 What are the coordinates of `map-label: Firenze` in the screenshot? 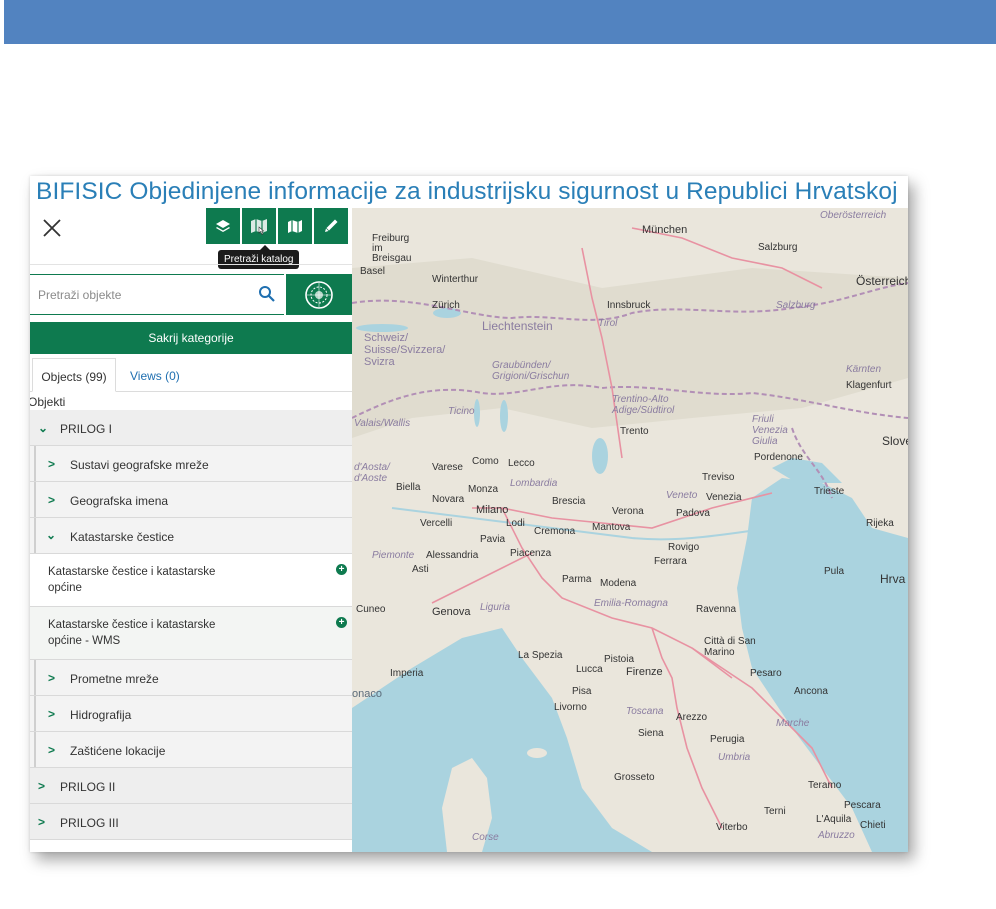 It's located at (644, 672).